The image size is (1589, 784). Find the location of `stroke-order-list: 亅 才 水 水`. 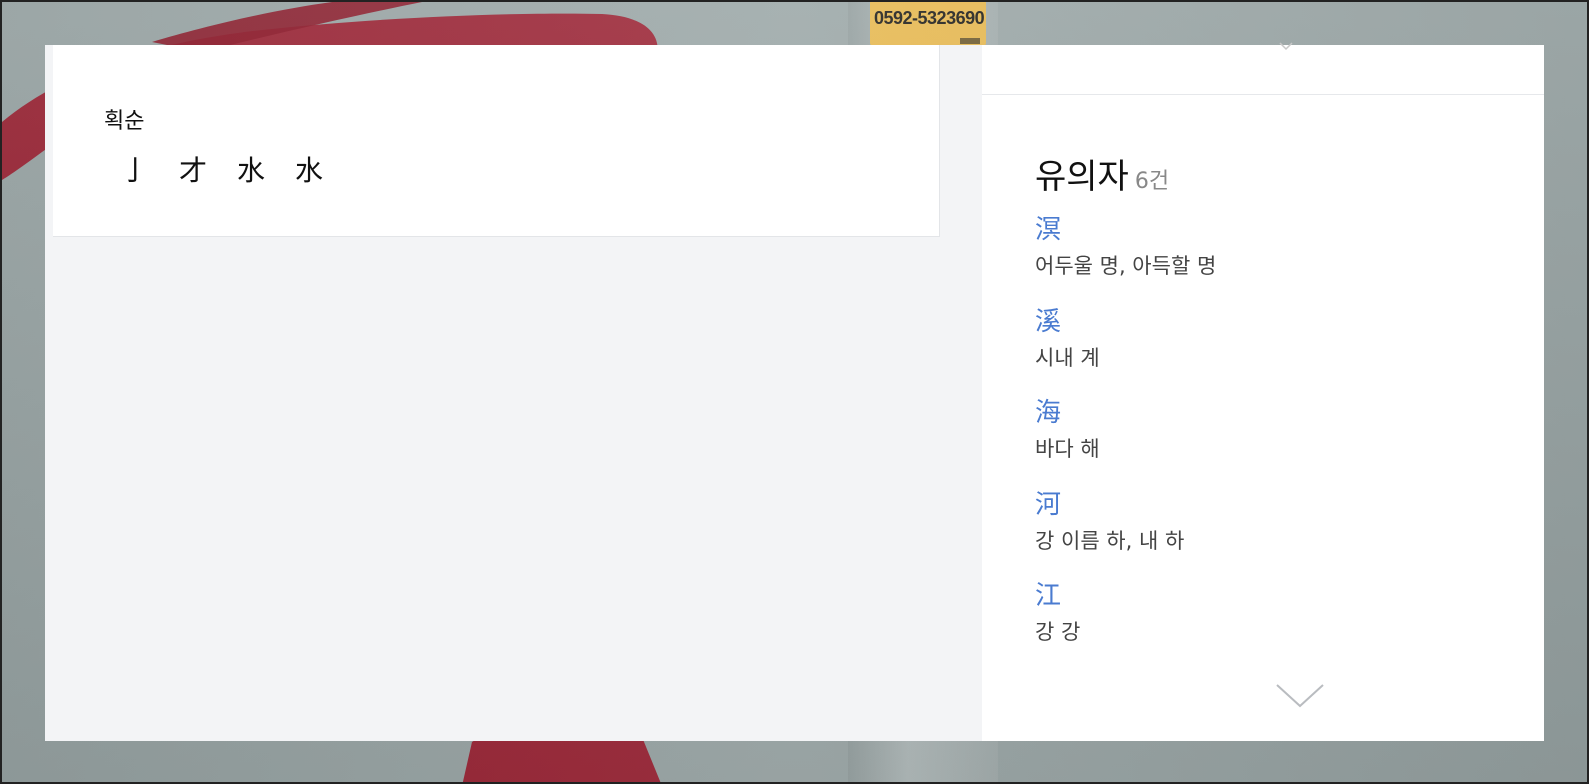

stroke-order-list: 亅 才 水 水 is located at coordinates (222, 169).